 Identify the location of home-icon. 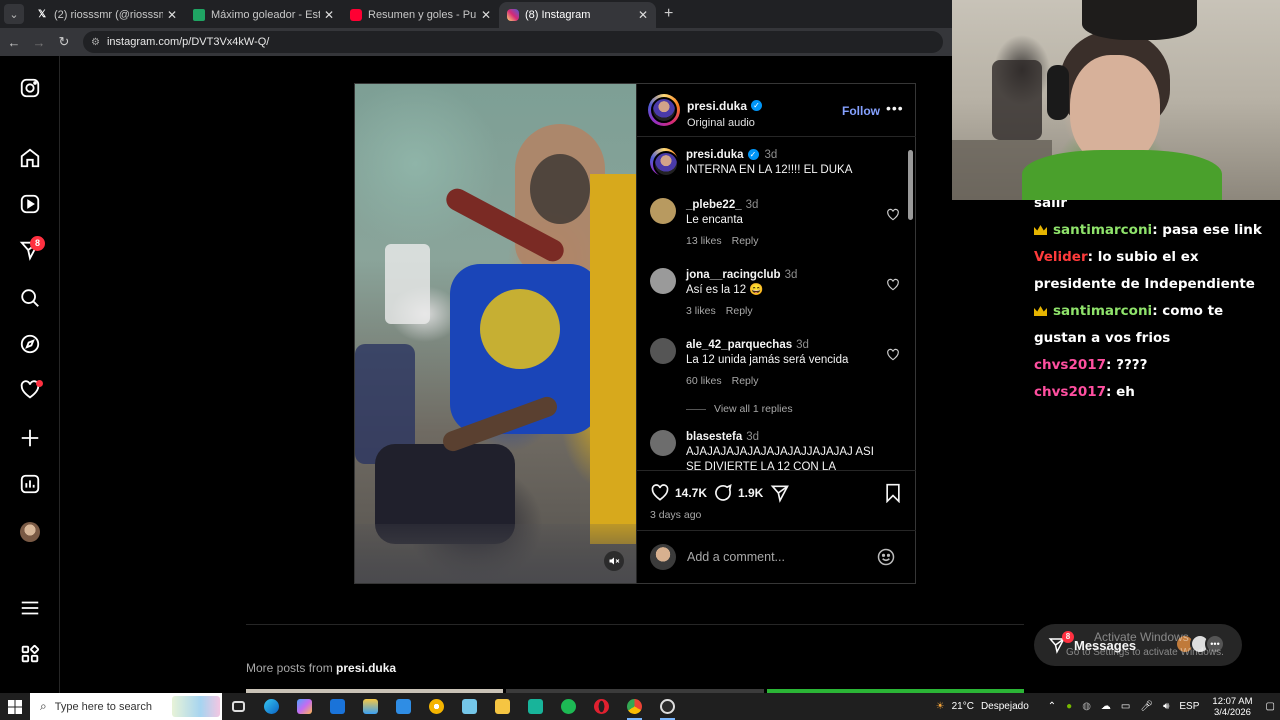
(30, 158).